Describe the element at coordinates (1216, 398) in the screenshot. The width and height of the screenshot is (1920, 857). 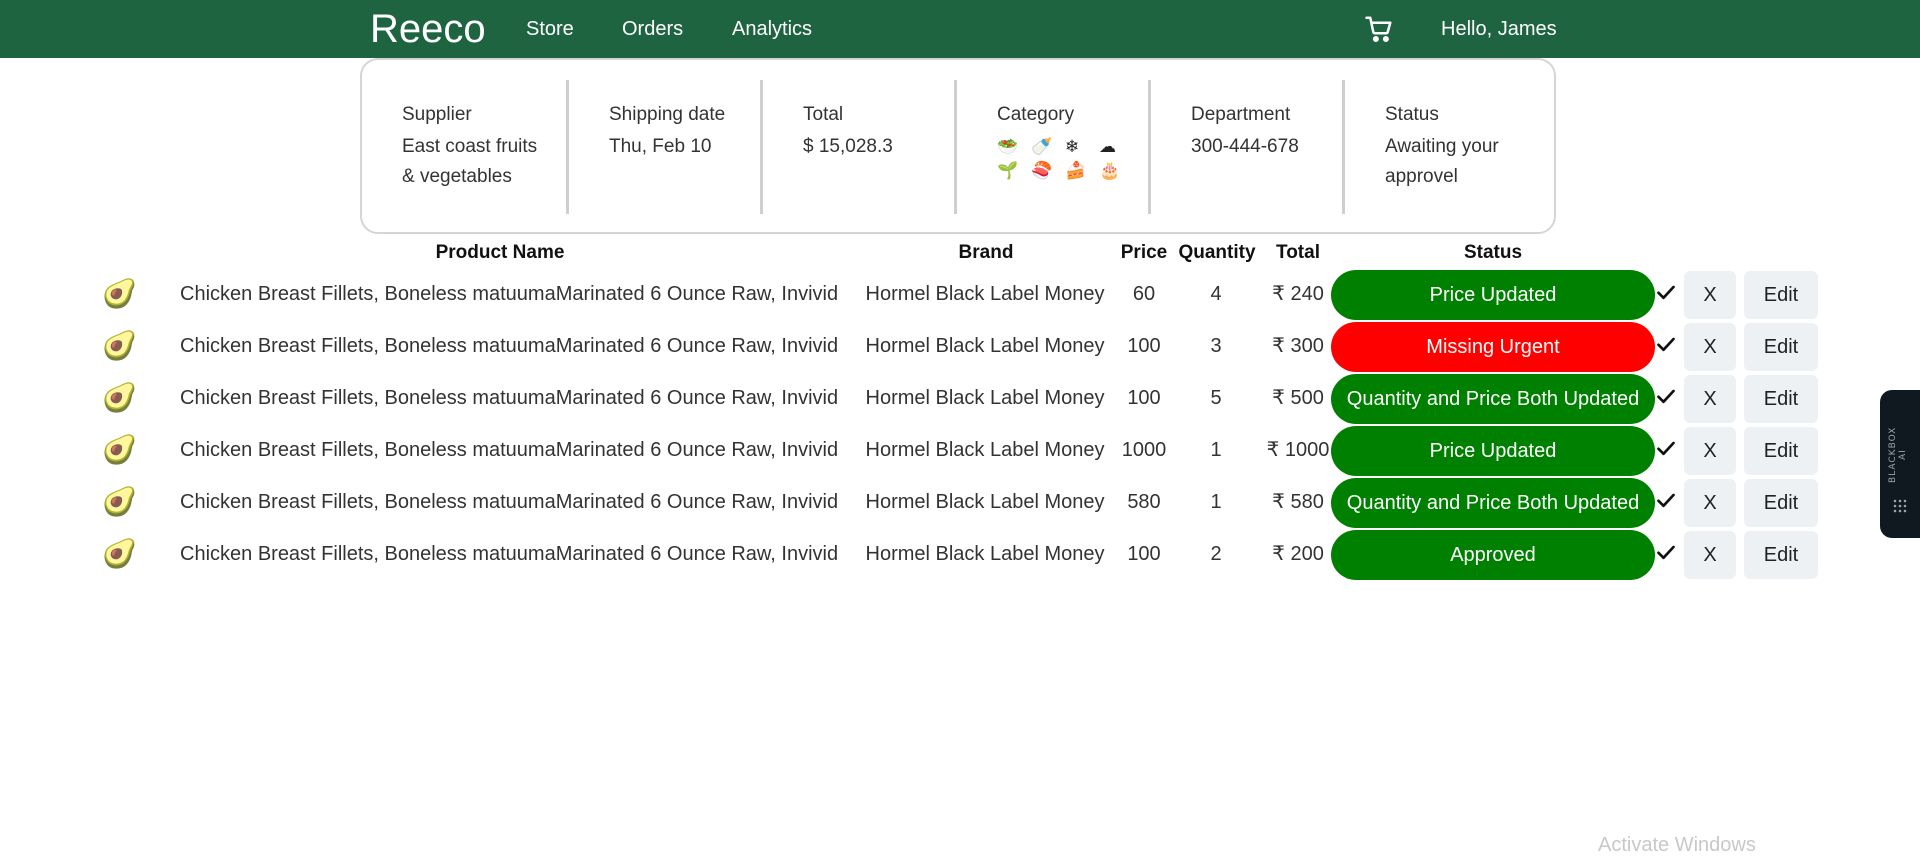
I see `quantity-value: 5` at that location.